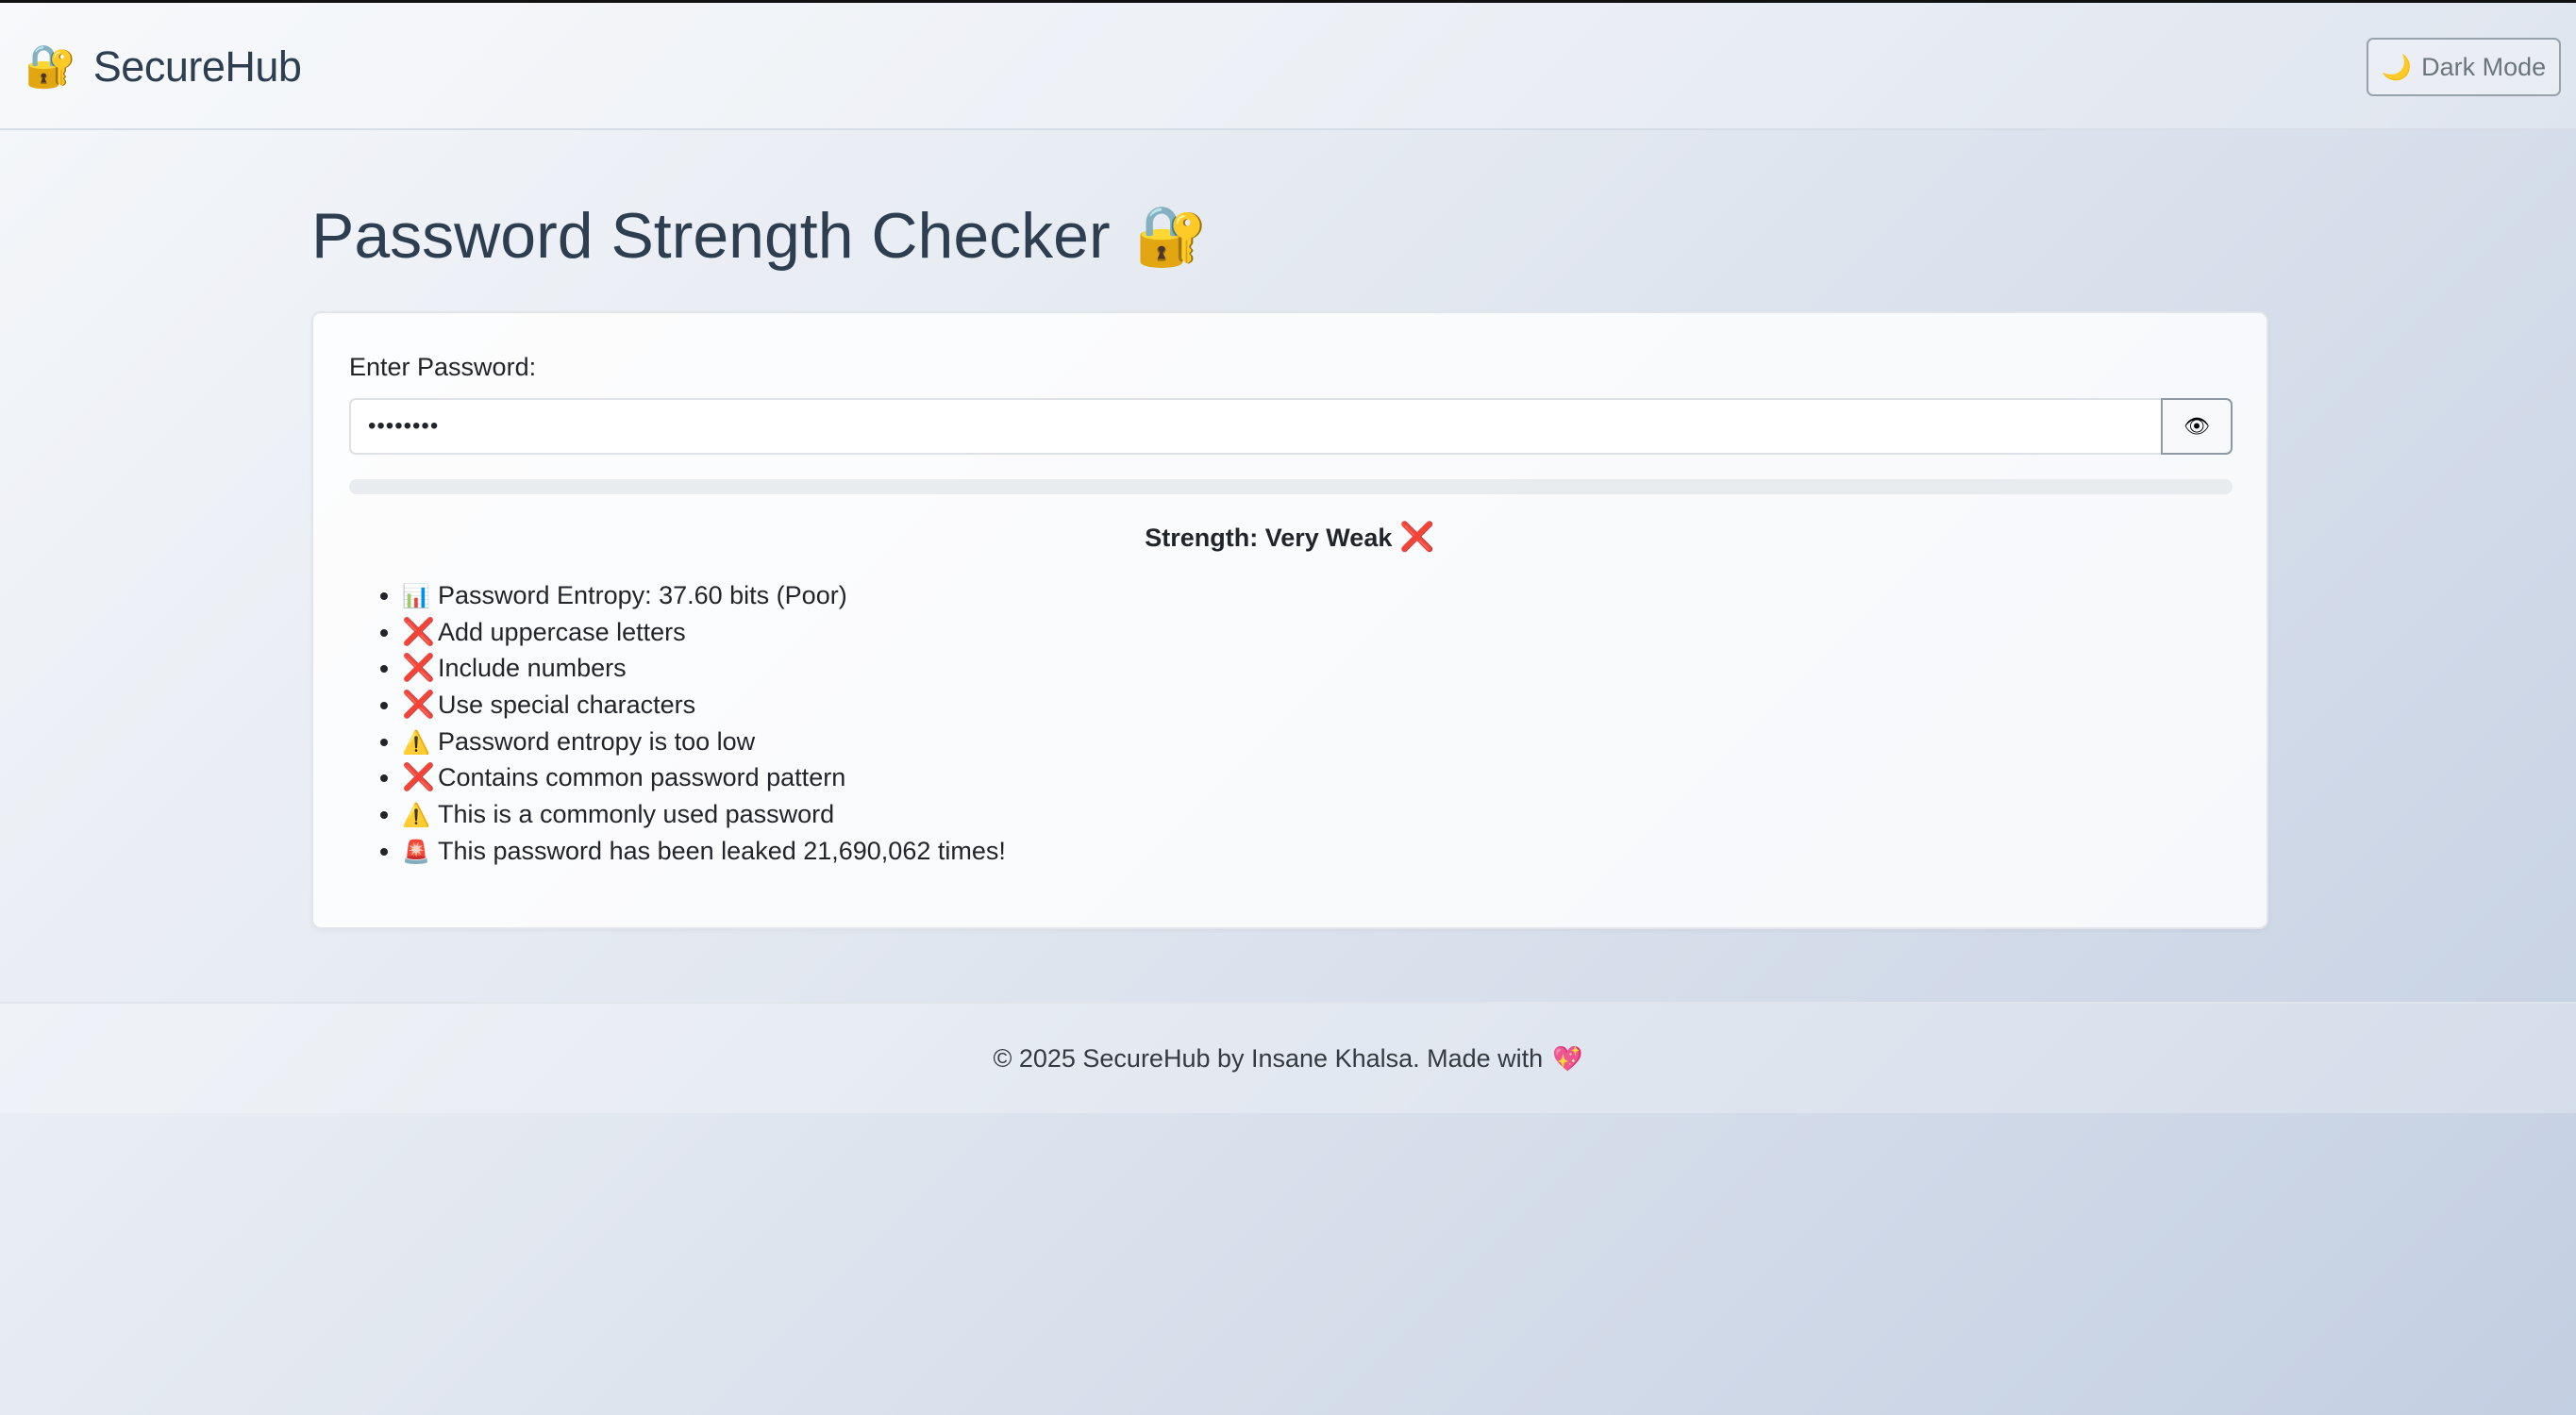 The width and height of the screenshot is (2576, 1415). I want to click on feedback-item: ❌Use special characters, so click(704, 706).